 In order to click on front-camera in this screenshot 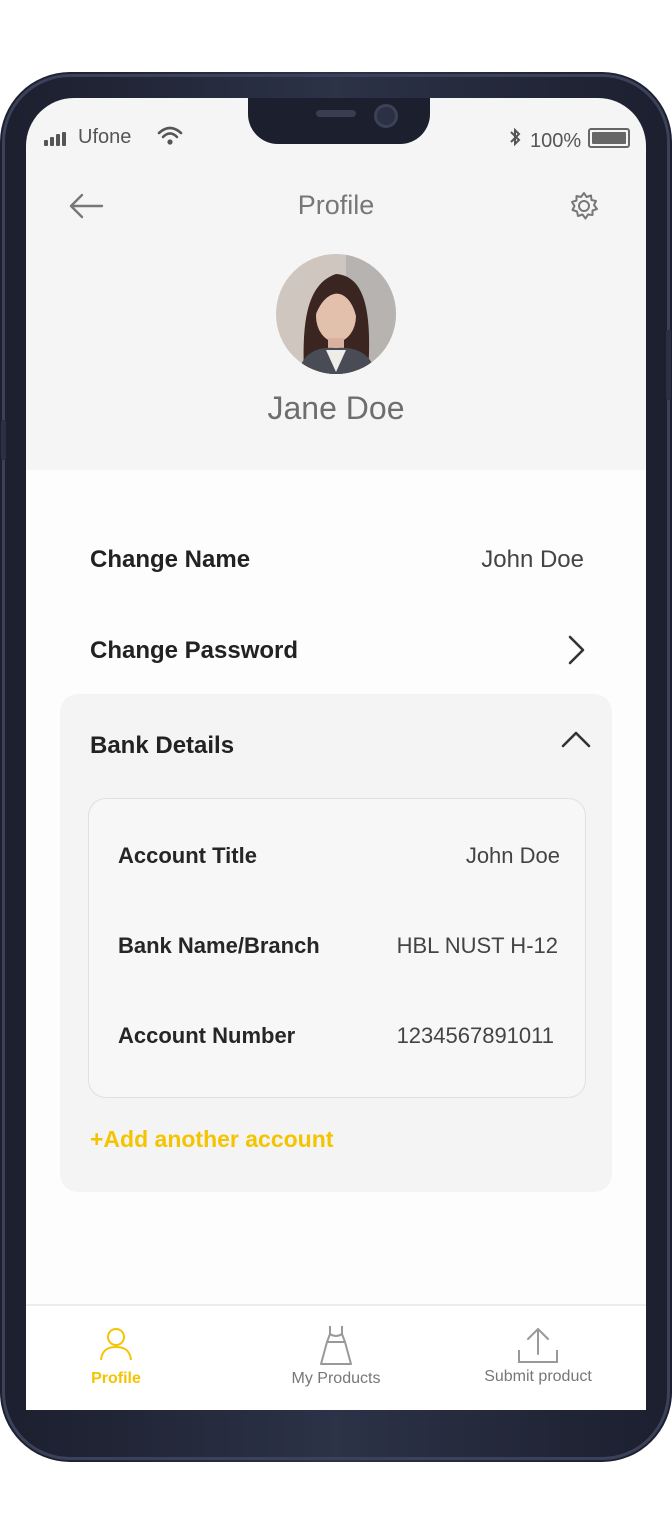, I will do `click(386, 116)`.